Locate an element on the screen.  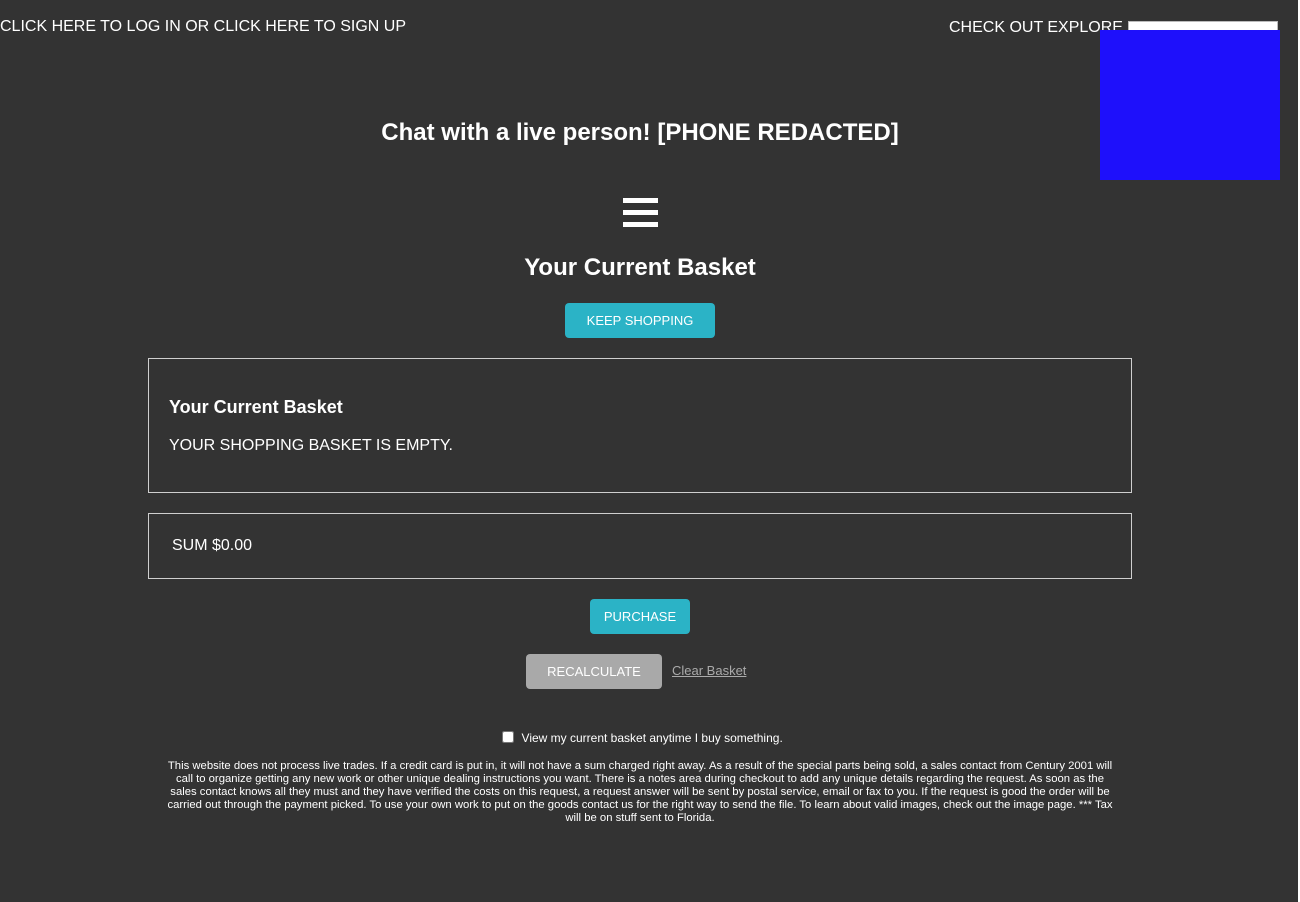
view-basket-checkbox is located at coordinates (508, 737).